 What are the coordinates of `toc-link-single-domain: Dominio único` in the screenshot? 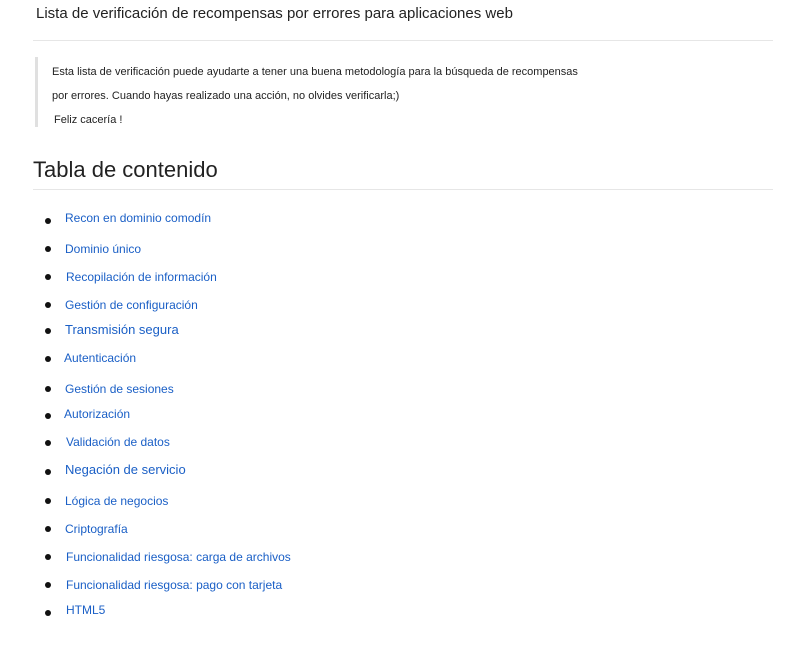 It's located at (103, 249).